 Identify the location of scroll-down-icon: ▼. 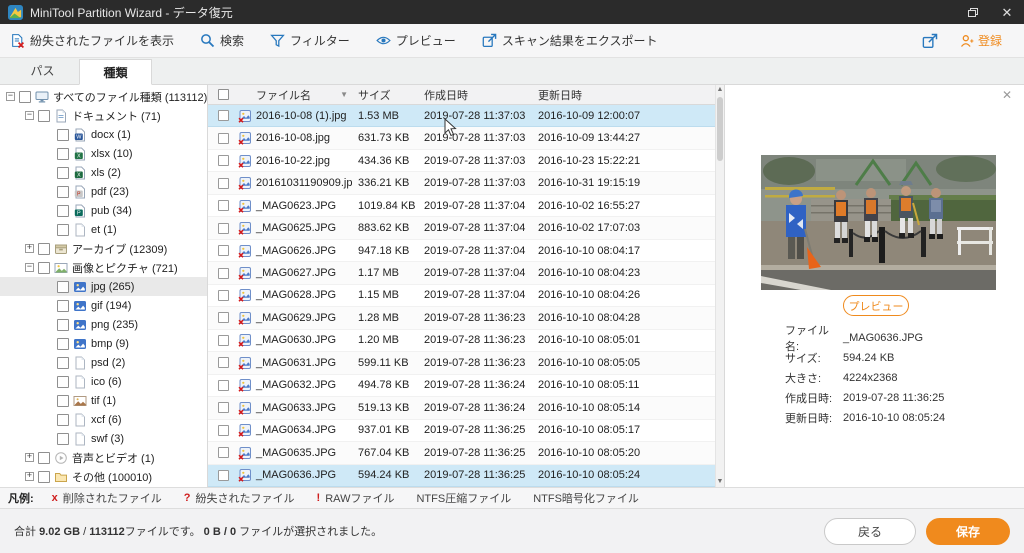
(720, 482).